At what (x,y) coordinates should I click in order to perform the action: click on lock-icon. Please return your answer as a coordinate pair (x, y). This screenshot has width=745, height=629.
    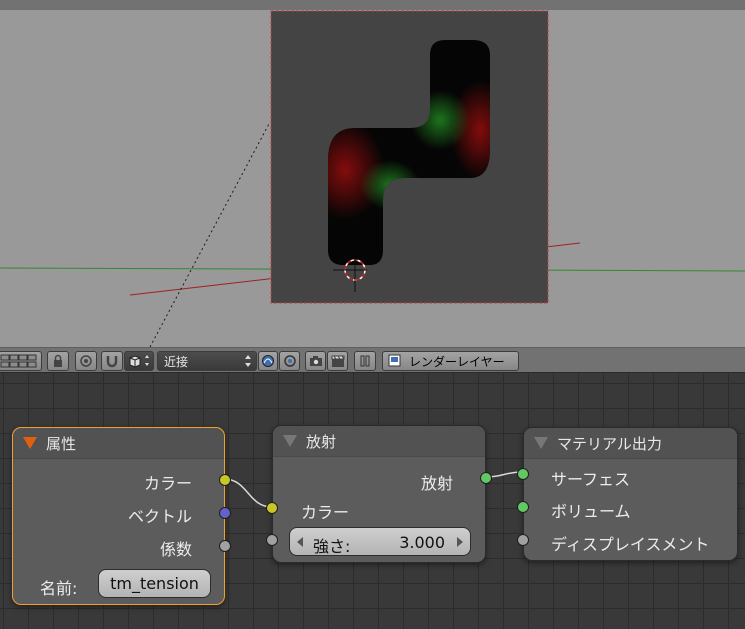
    Looking at the image, I should click on (58, 360).